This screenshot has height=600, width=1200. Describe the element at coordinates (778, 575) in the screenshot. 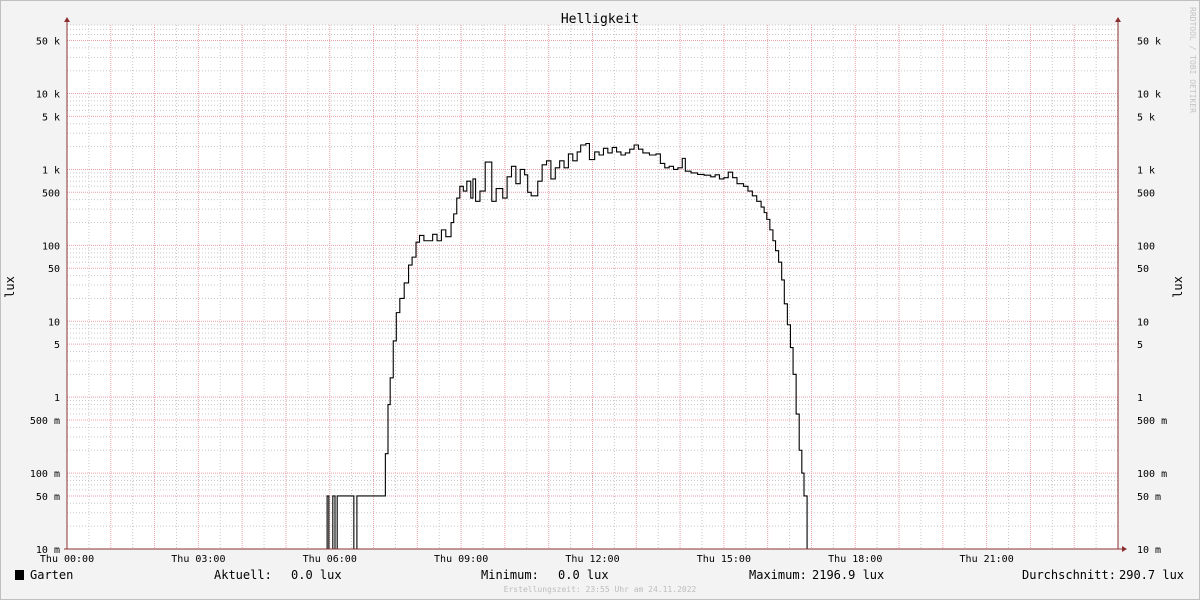

I see `stat-max-label: Maximum:` at that location.